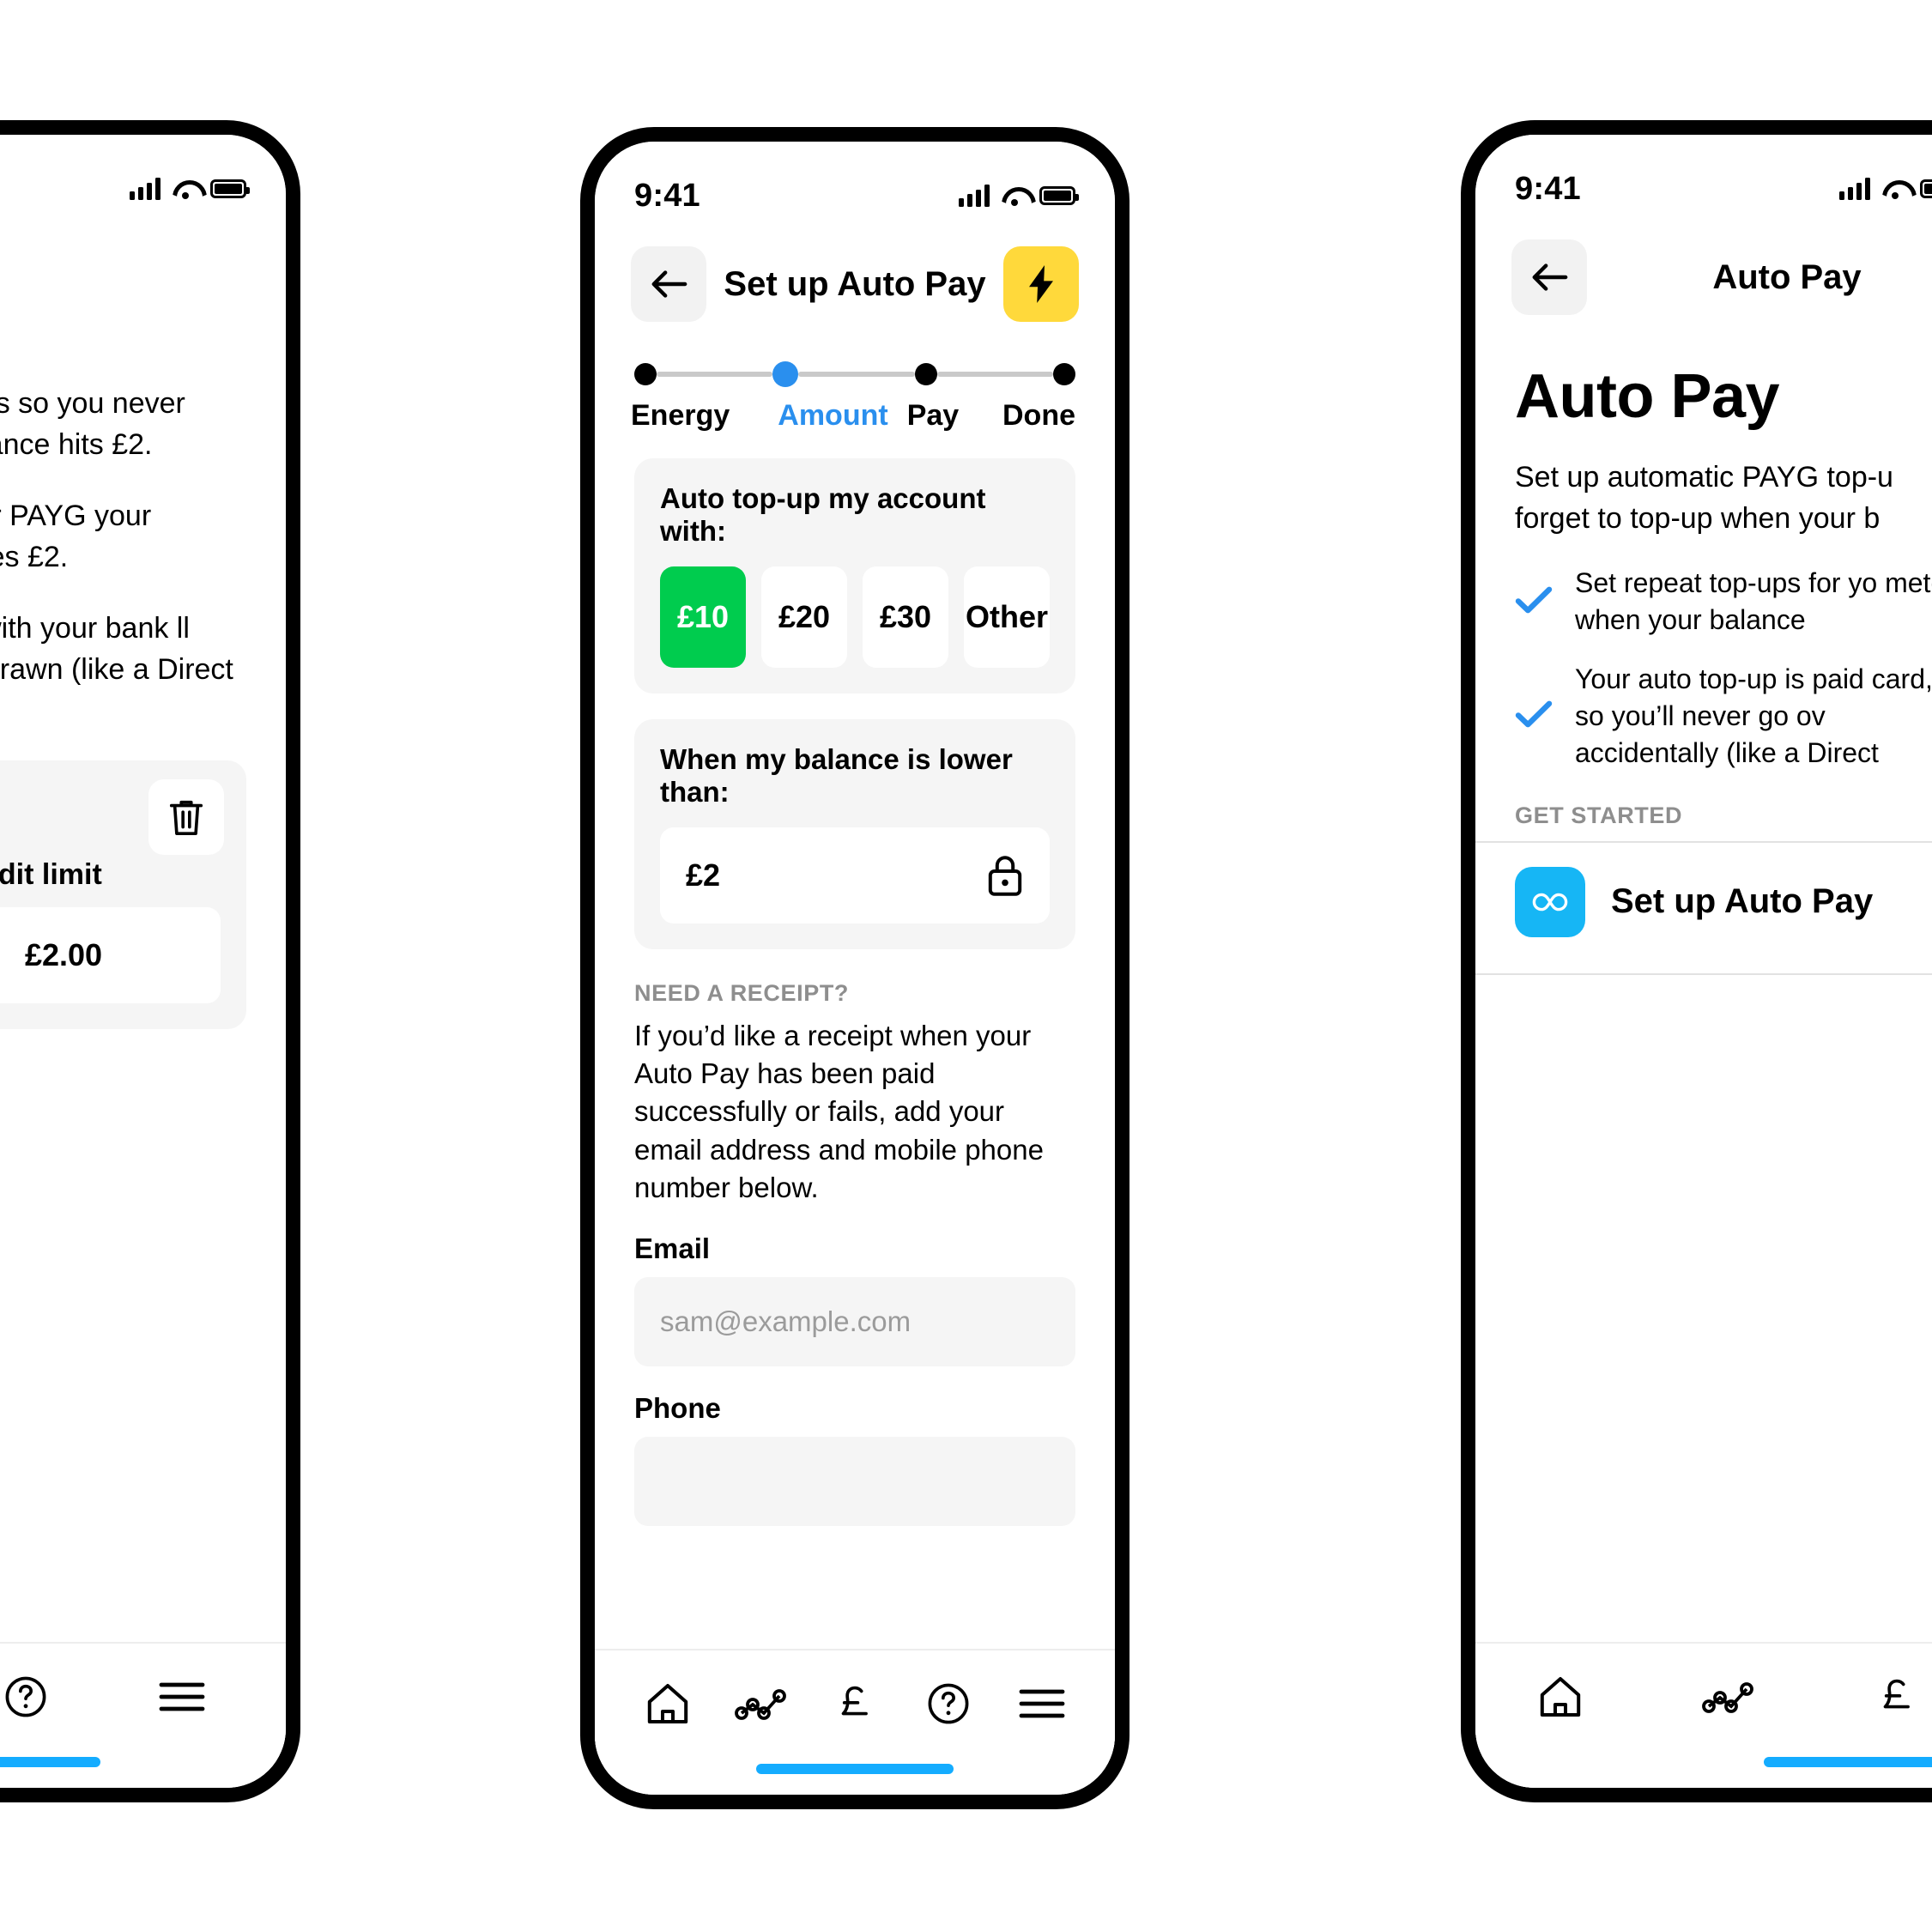  What do you see at coordinates (1007, 617) in the screenshot?
I see `amount-option-other: Other` at bounding box center [1007, 617].